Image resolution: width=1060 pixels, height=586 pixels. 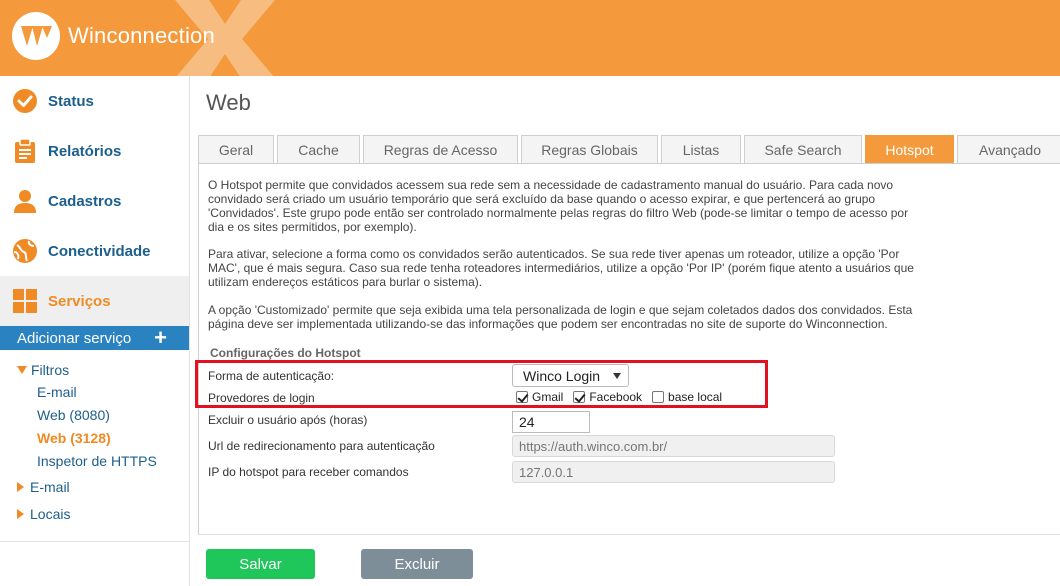 I want to click on tab-safe-search: Safe Search, so click(x=803, y=149).